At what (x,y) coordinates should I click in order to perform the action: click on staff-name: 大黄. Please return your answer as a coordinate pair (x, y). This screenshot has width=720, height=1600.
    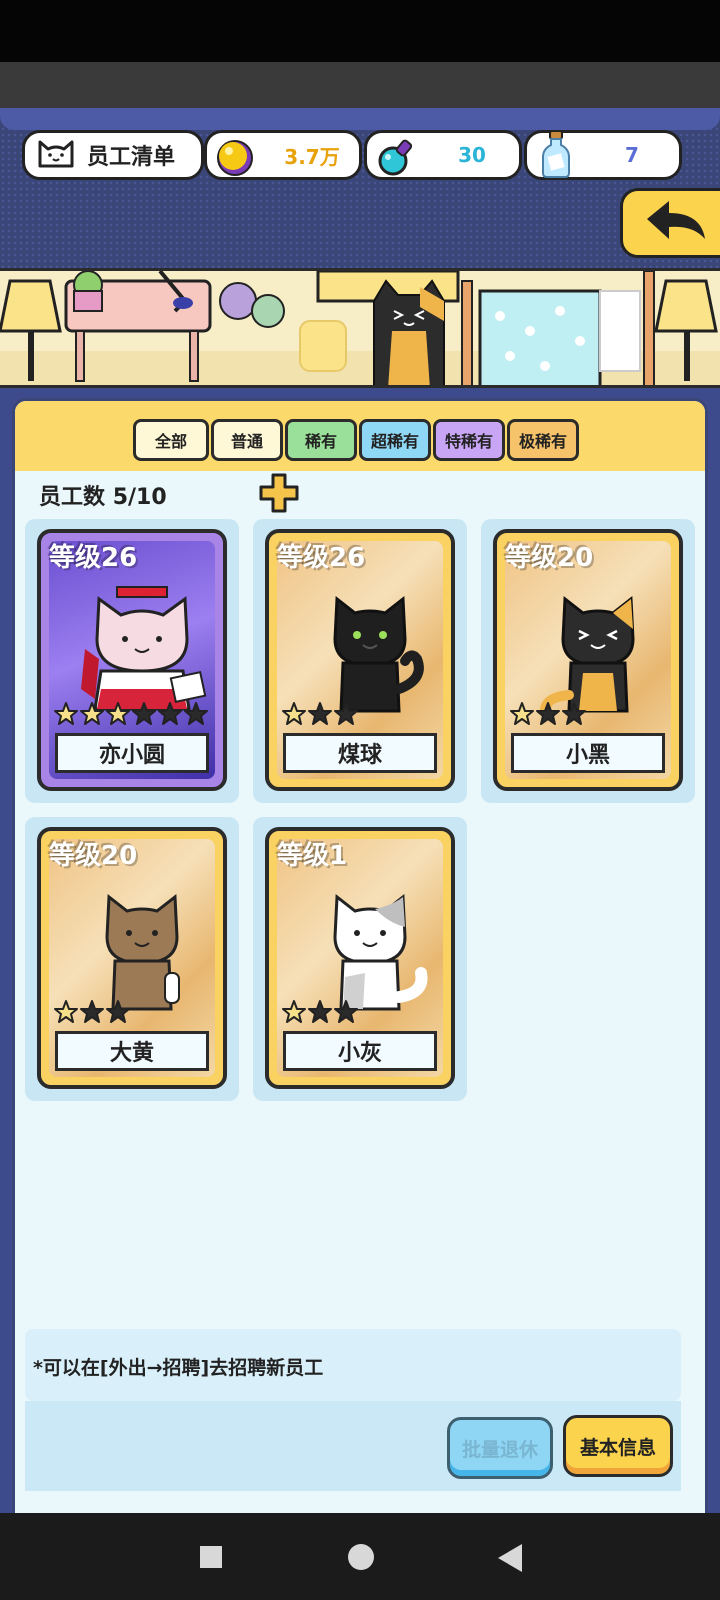
    Looking at the image, I should click on (132, 1051).